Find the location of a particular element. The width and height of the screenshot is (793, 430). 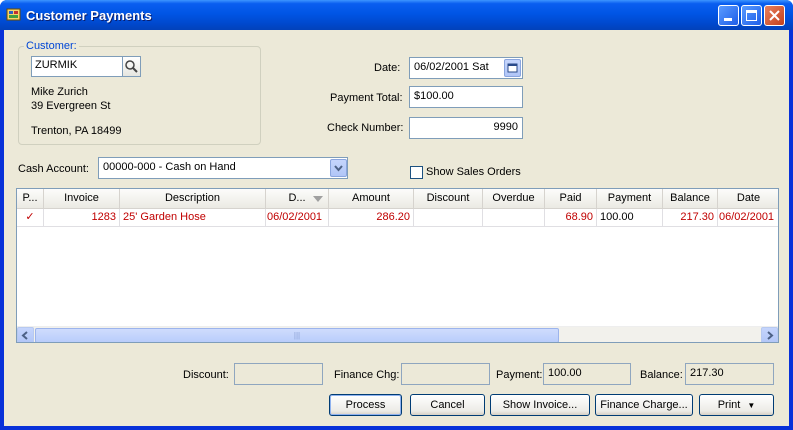

date-label: Date: is located at coordinates (387, 68).